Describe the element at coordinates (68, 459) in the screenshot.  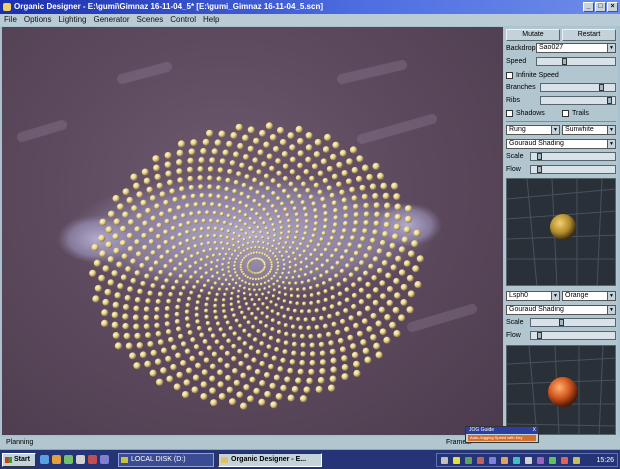
I see `mail-icon` at that location.